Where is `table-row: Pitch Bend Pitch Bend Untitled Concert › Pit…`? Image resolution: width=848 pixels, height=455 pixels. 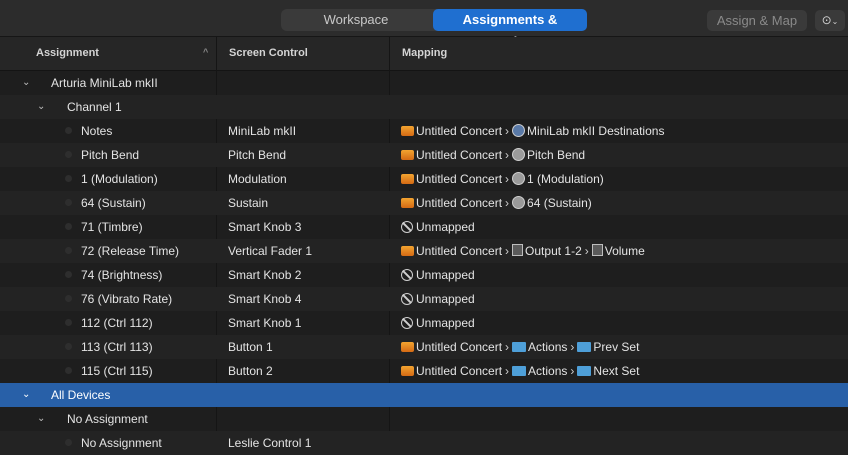
table-row: Pitch Bend Pitch Bend Untitled Concert › Pit… is located at coordinates (424, 155).